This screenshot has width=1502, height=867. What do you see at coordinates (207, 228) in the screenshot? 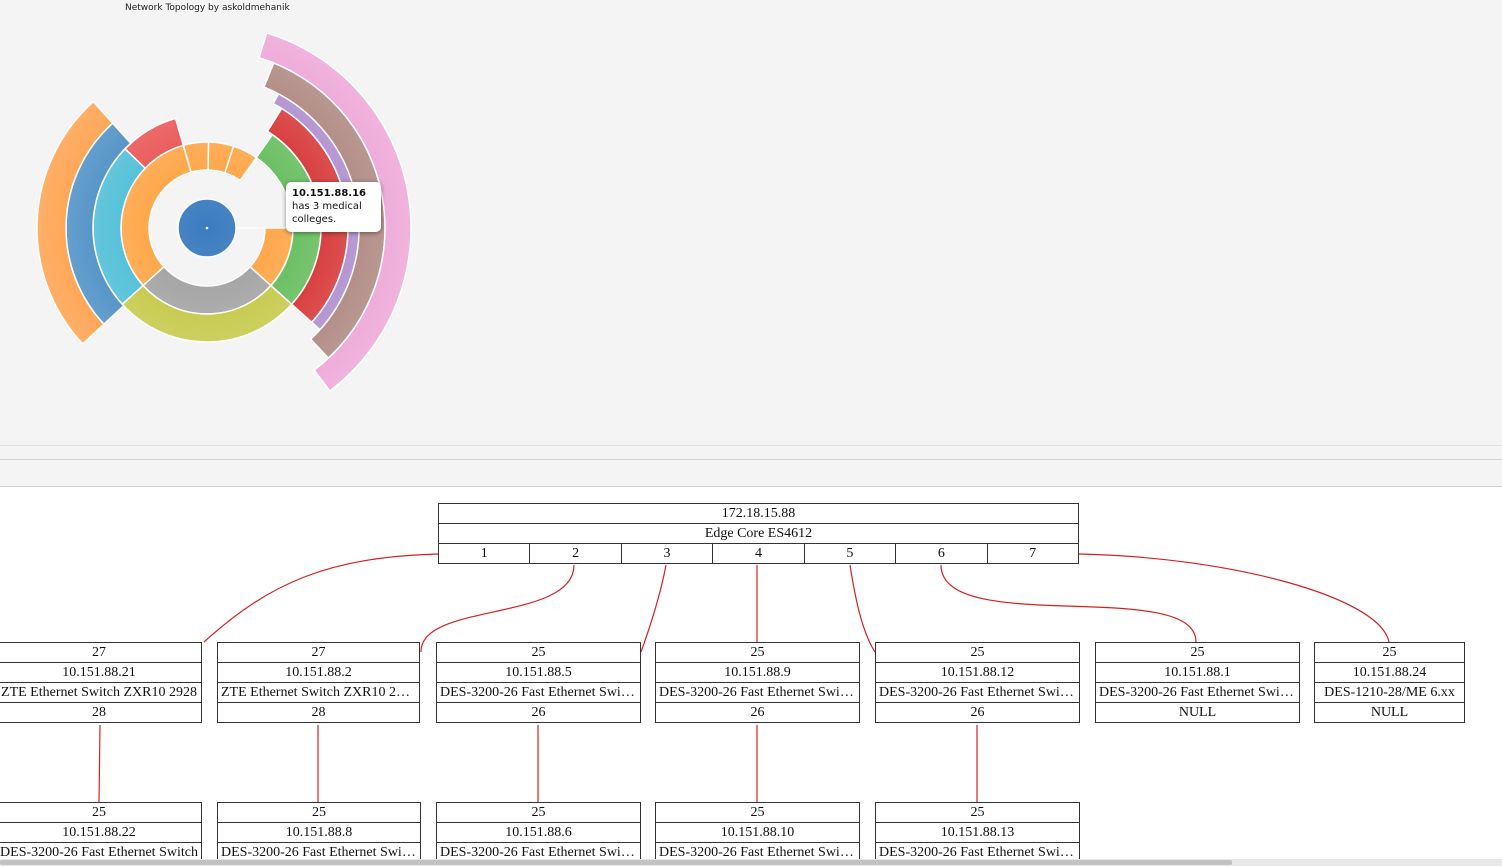
I see `sunburst-center-dot` at bounding box center [207, 228].